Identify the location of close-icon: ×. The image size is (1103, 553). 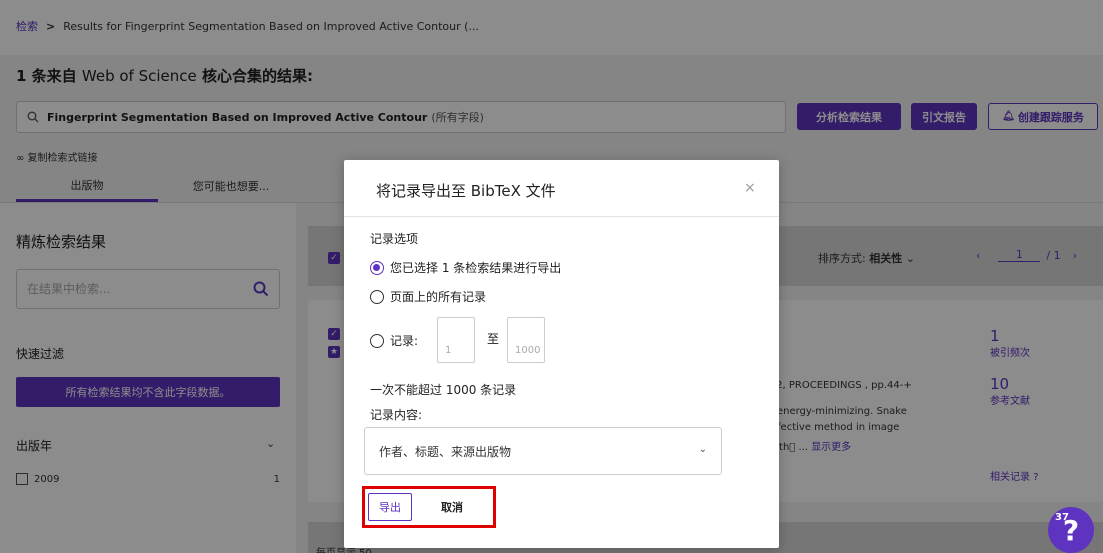
(750, 188).